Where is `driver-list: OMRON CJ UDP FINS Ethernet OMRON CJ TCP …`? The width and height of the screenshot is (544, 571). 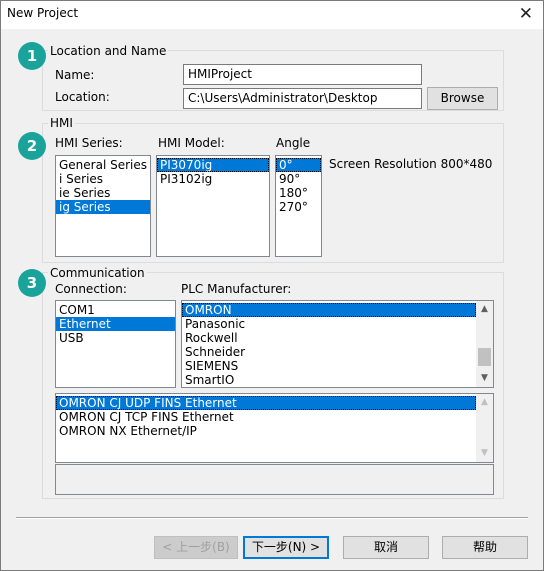
driver-list: OMRON CJ UDP FINS Ethernet OMRON CJ TCP … is located at coordinates (274, 428).